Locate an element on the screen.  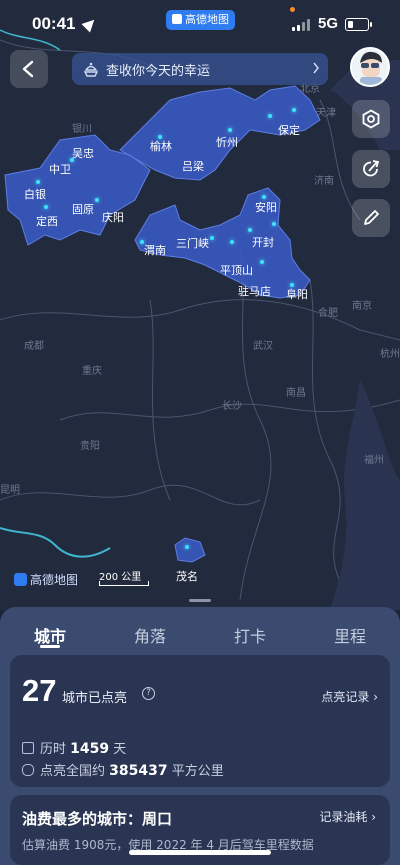
city-label: 定西 is located at coordinates (47, 221).